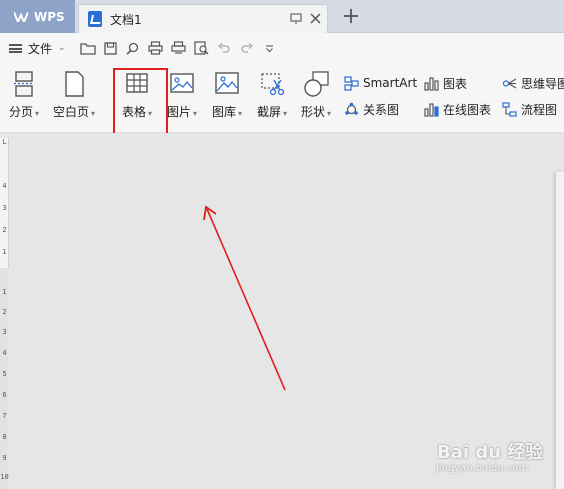 The image size is (564, 489). I want to click on annotation-arrow, so click(244, 298).